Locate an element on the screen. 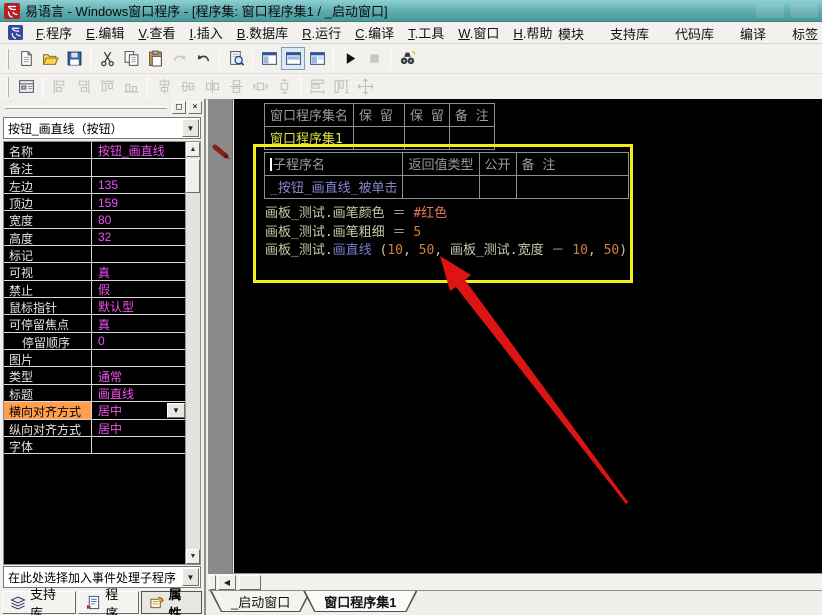 This screenshot has width=822, height=615. menu-right-item: 代码库 is located at coordinates (694, 32).